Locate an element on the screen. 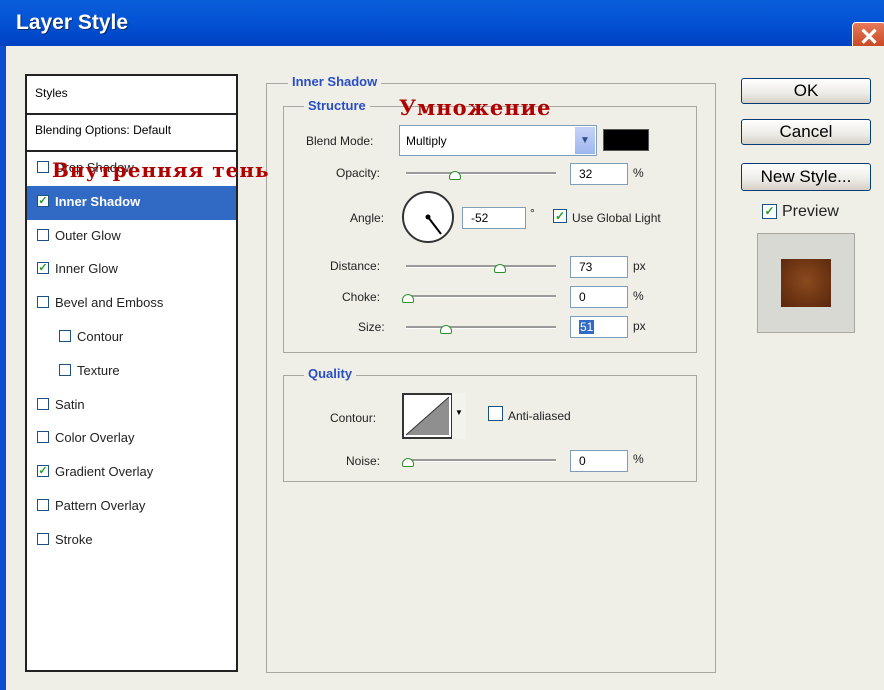 This screenshot has width=884, height=690. preview-label: Preview is located at coordinates (810, 211).